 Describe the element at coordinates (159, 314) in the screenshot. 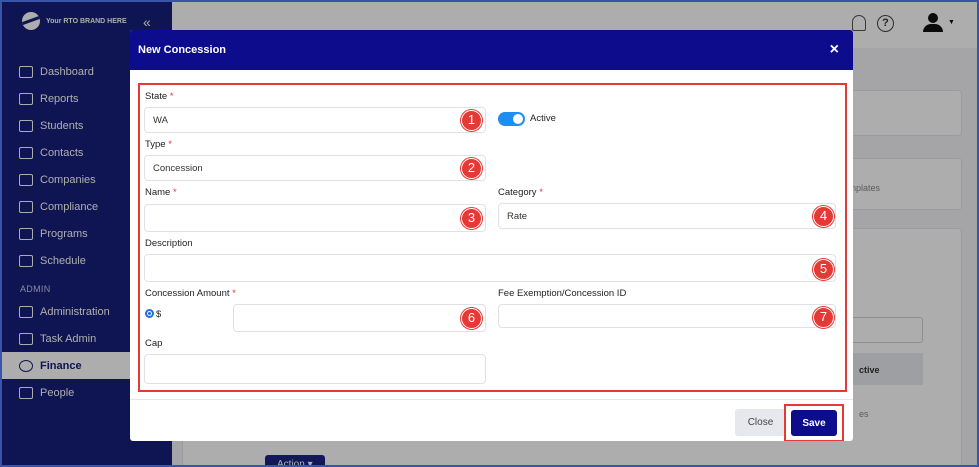

I see `currency-label: $` at that location.